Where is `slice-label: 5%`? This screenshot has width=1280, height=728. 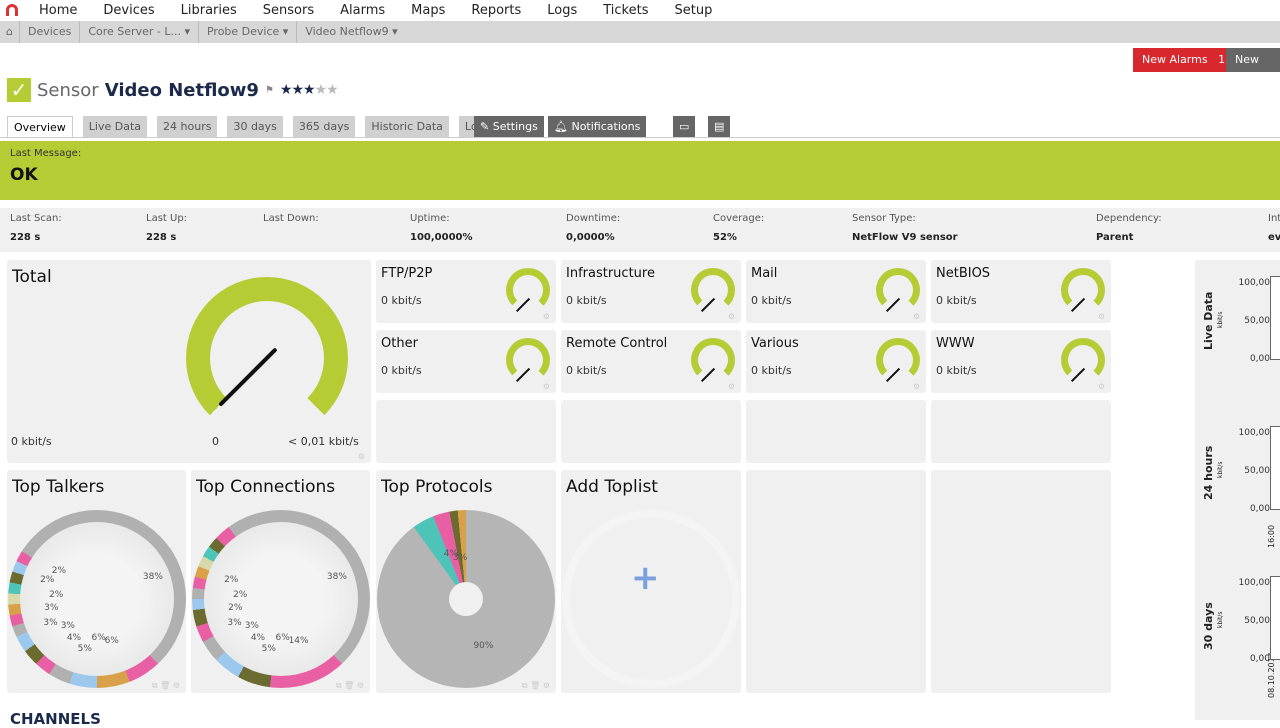 slice-label: 5% is located at coordinates (84, 648).